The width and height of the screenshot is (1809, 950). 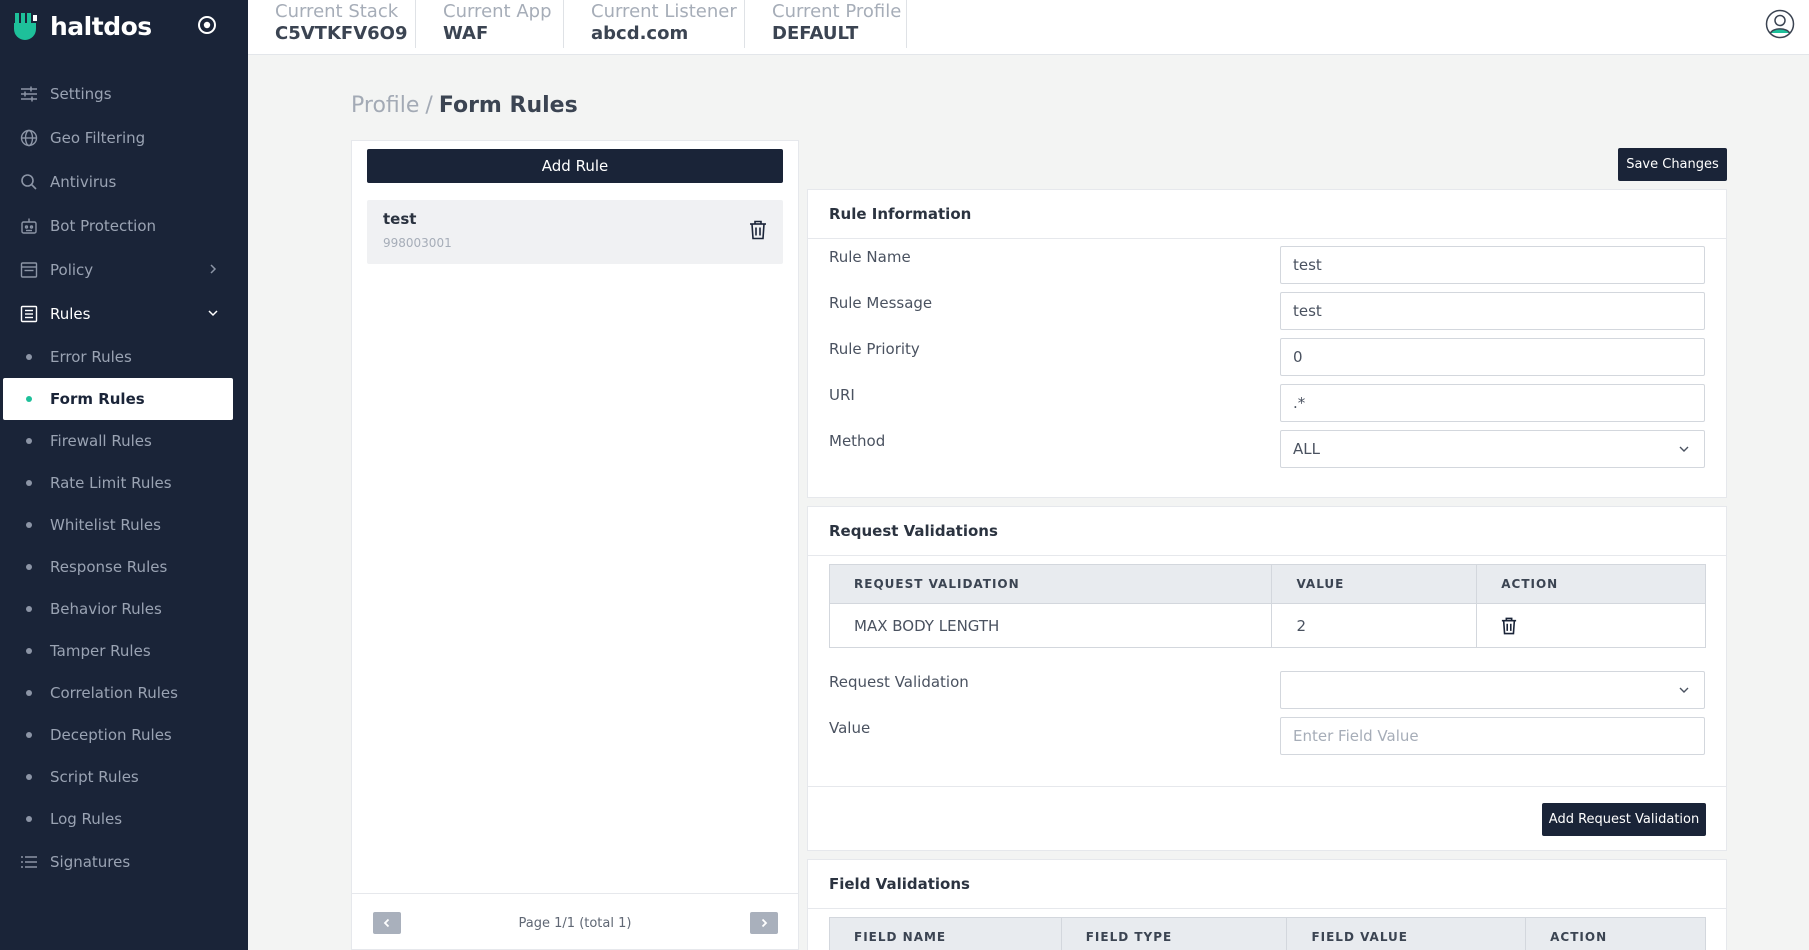 What do you see at coordinates (114, 693) in the screenshot?
I see `sidebar-subitem-label: Correlation Rules` at bounding box center [114, 693].